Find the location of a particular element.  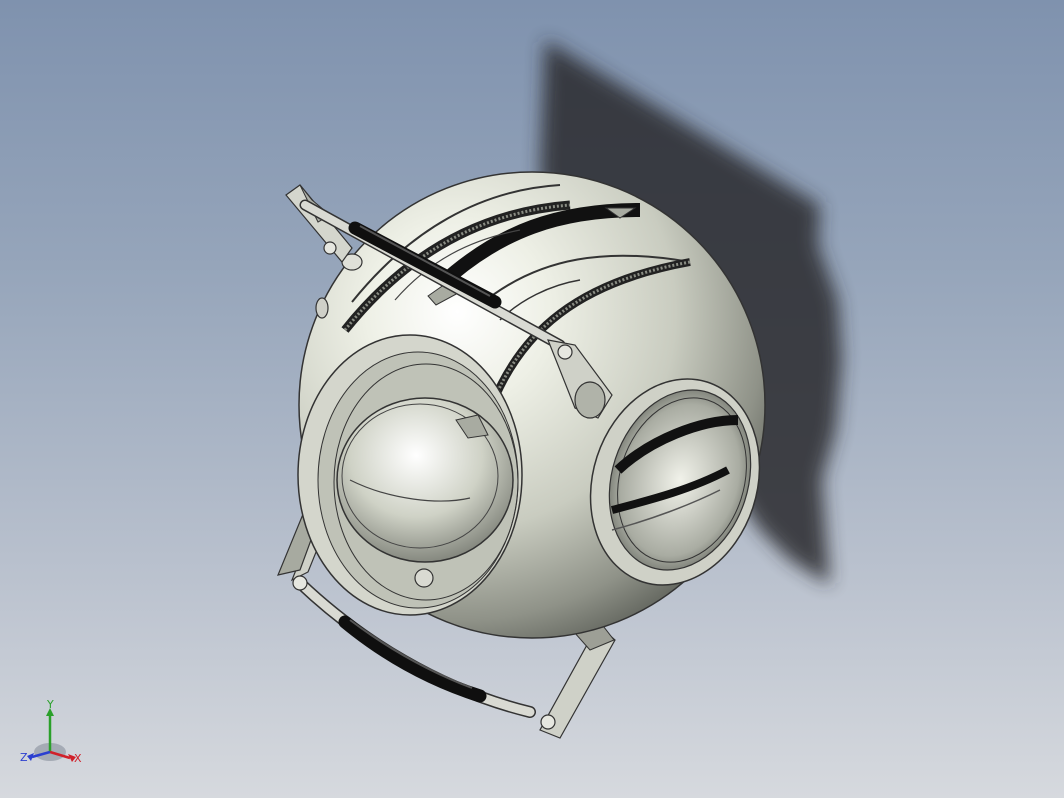

triad-x-label: X is located at coordinates (78, 758).